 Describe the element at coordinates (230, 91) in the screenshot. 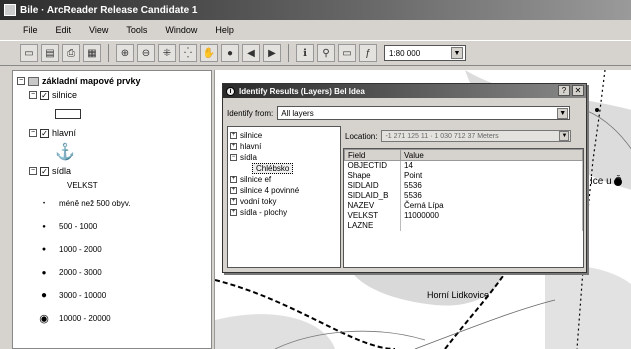

I see `info-icon: i` at that location.